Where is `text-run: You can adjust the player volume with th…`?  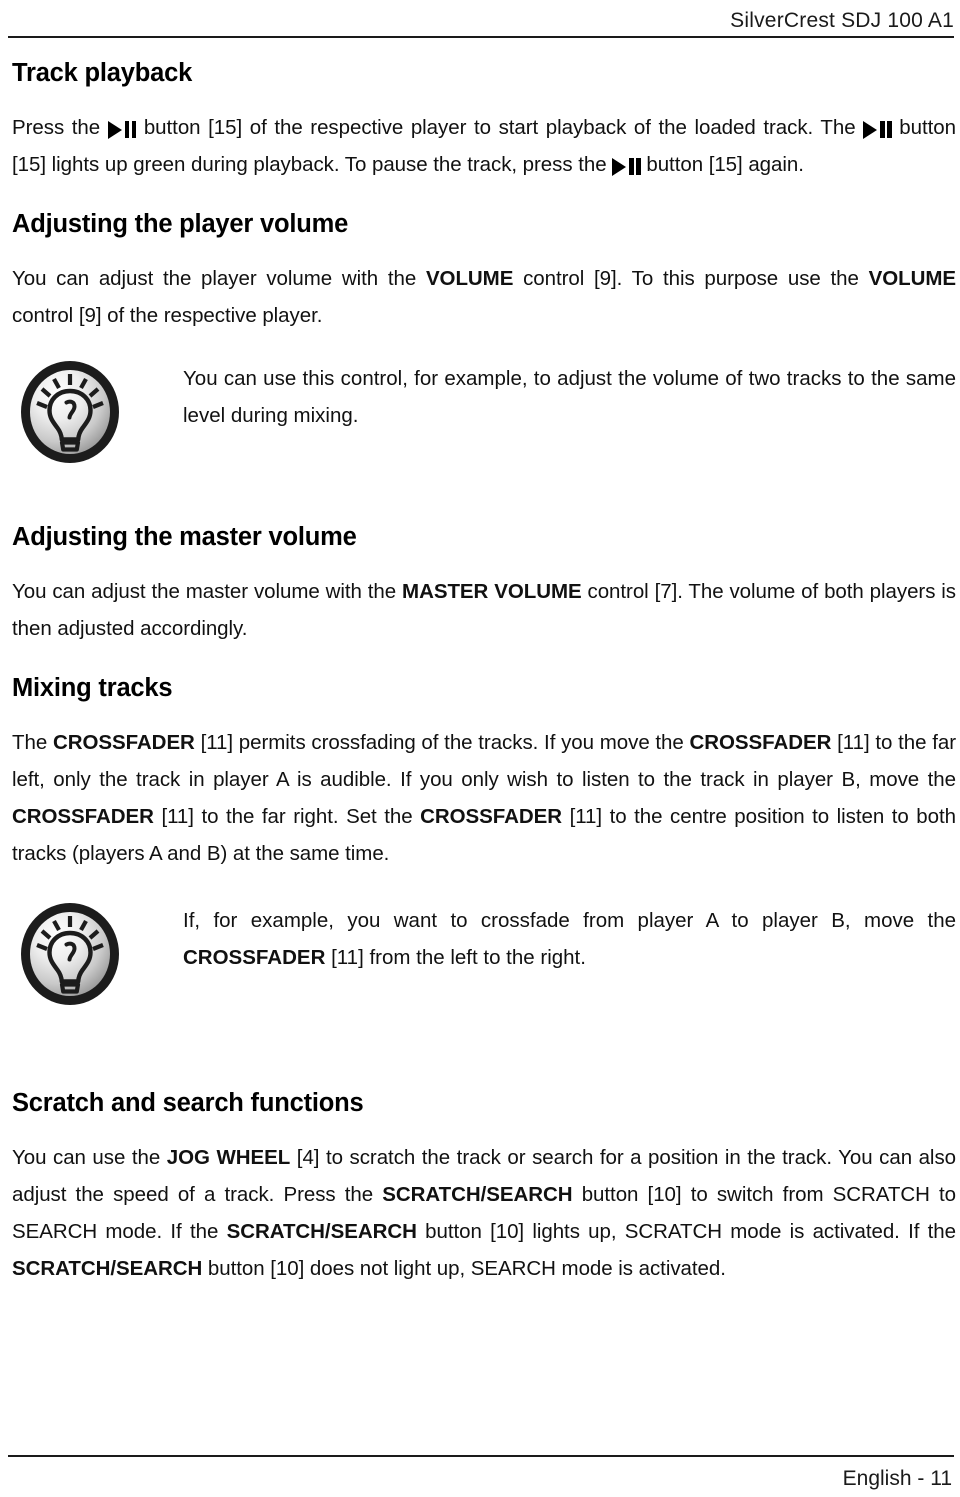
text-run: You can adjust the player volume with th… is located at coordinates (219, 278).